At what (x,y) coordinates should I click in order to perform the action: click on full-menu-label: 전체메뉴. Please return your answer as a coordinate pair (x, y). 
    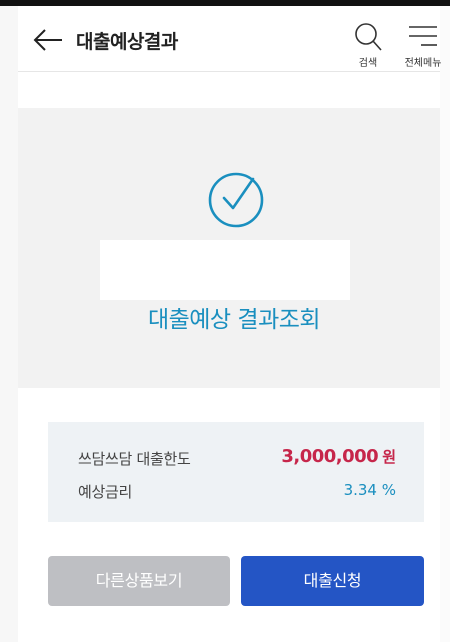
    Looking at the image, I should click on (423, 63).